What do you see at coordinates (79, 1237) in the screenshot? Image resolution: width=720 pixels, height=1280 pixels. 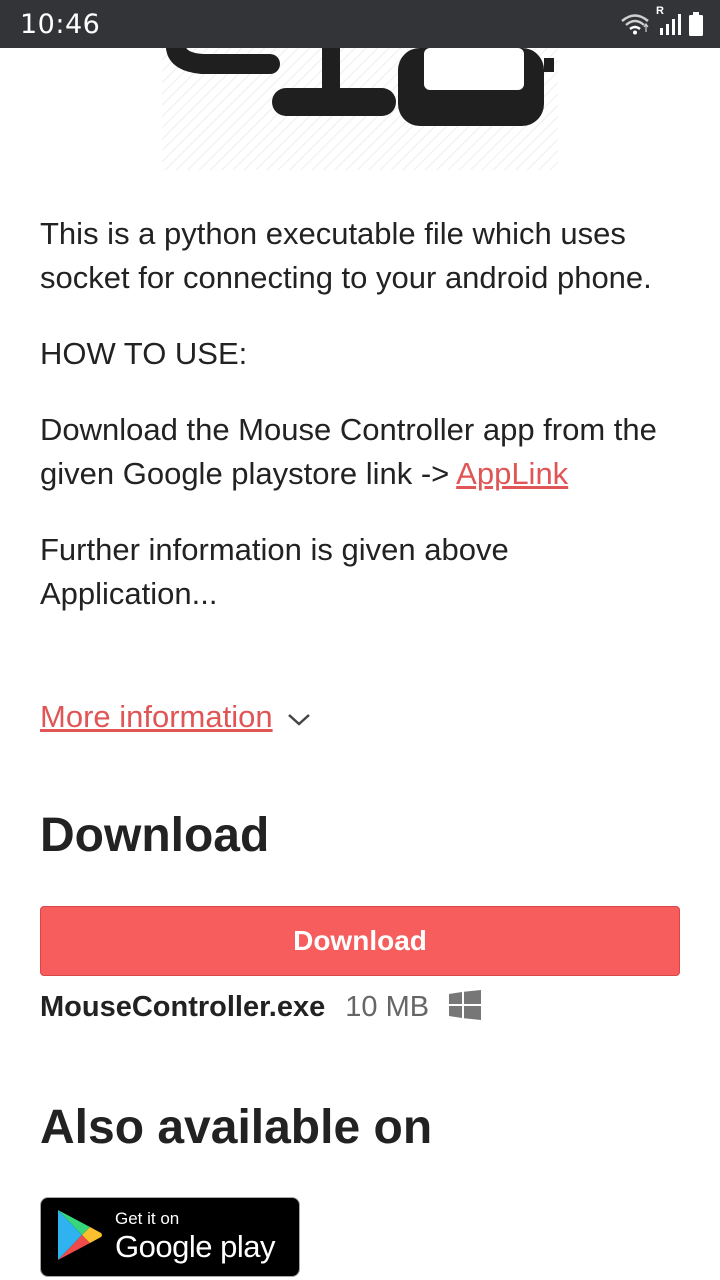 I see `google-play-icon` at bounding box center [79, 1237].